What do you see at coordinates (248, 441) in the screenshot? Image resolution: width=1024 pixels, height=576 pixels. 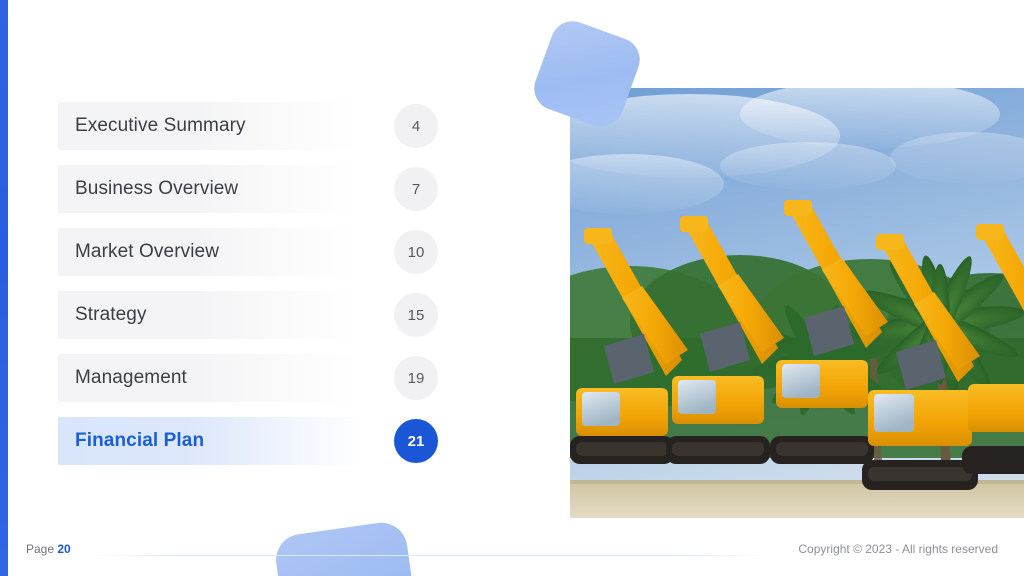 I see `toc-item-financial-plan: Financial Plan 21` at bounding box center [248, 441].